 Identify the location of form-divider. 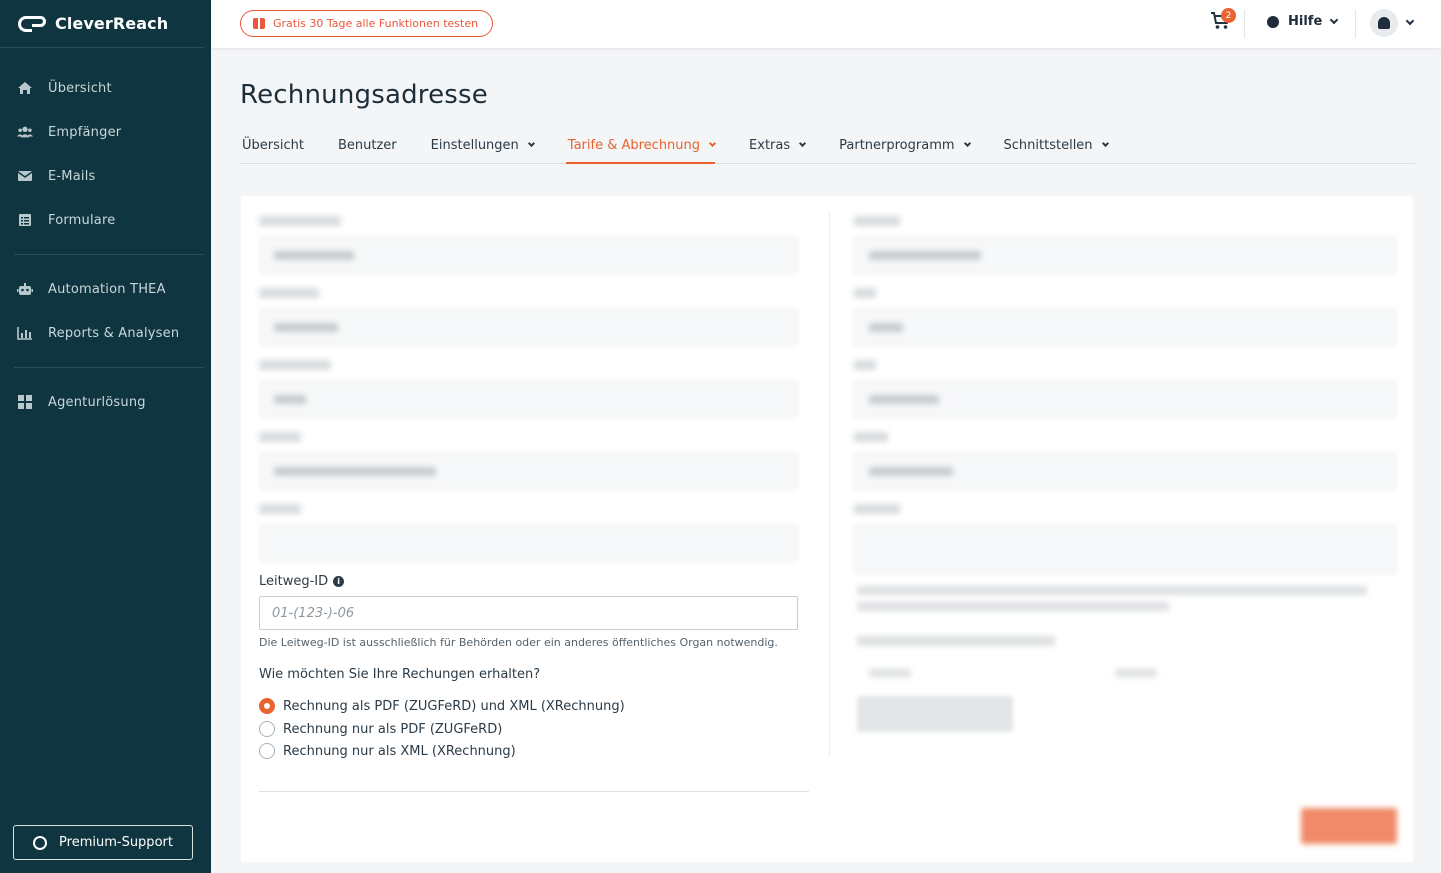
(534, 791).